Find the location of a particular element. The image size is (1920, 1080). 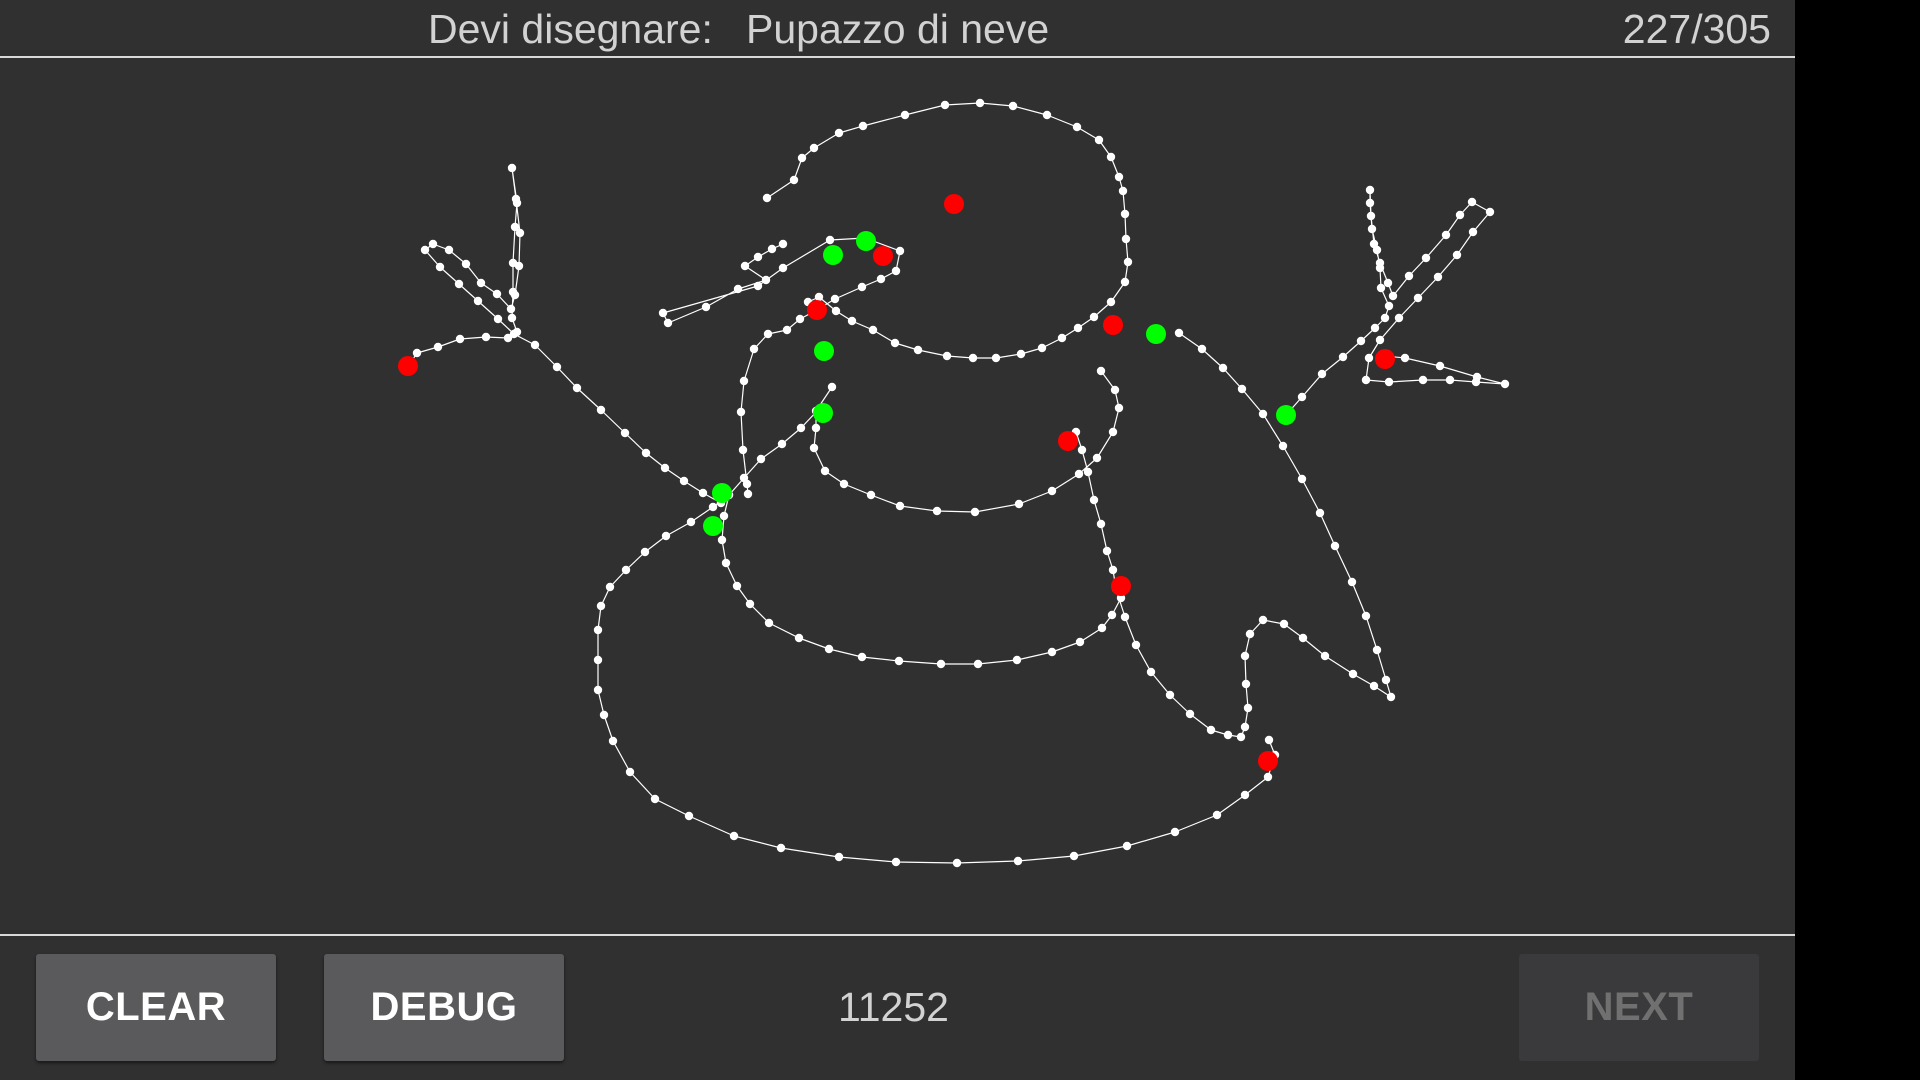

debug-button: DEBUG is located at coordinates (444, 1007).